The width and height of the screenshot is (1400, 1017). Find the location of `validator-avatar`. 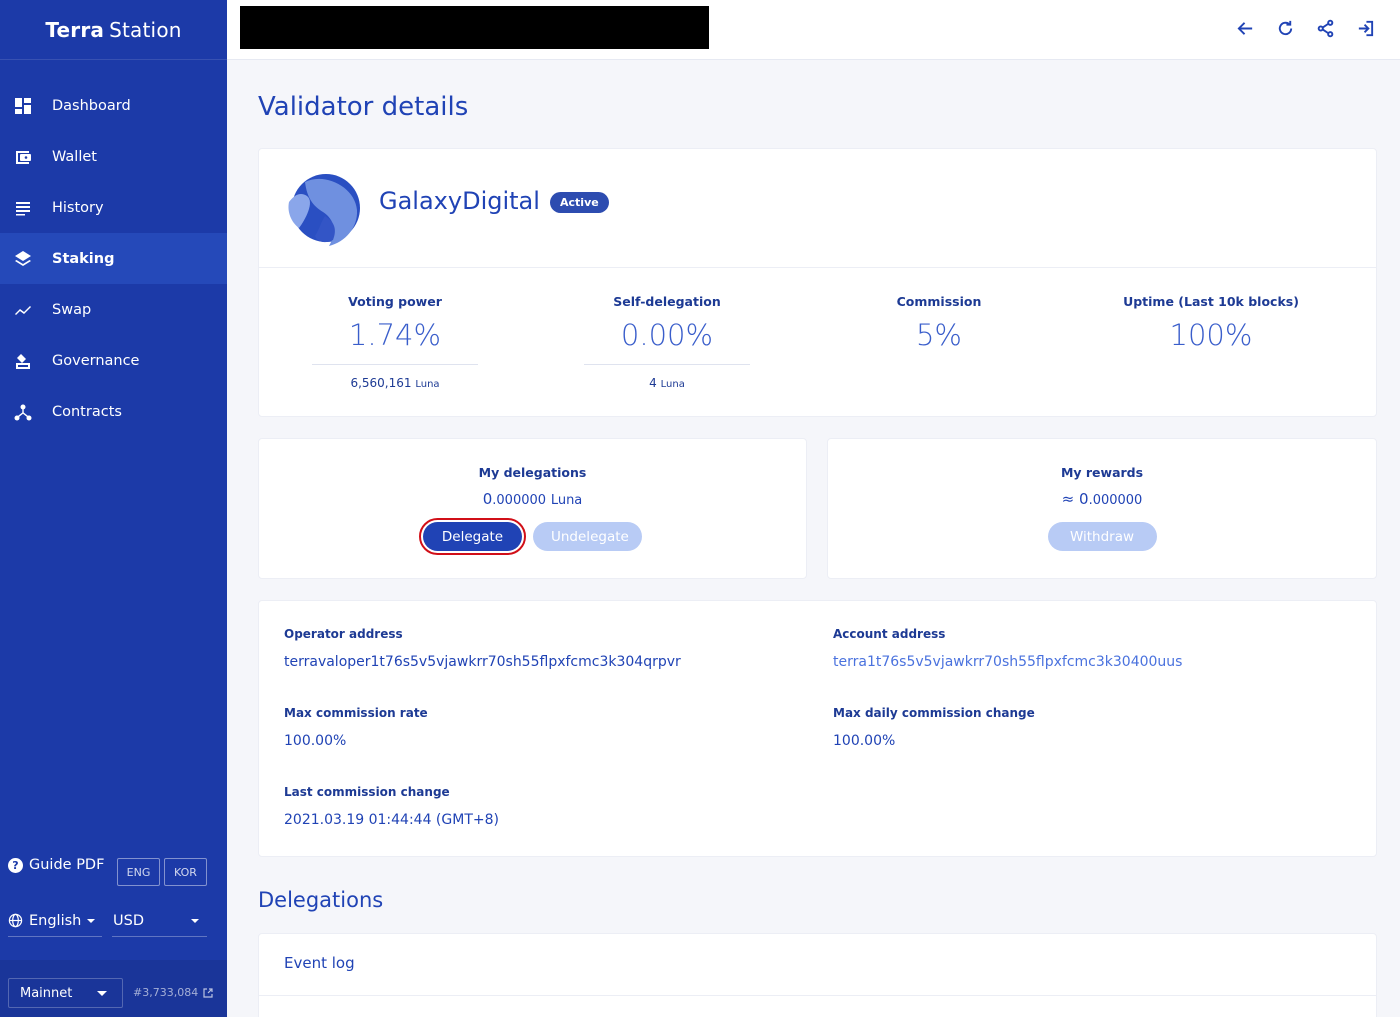

validator-avatar is located at coordinates (323, 210).